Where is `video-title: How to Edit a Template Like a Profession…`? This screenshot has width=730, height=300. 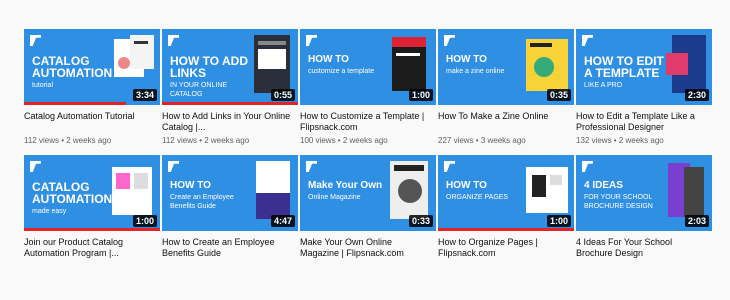
video-title: How to Edit a Template Like a Profession… is located at coordinates (644, 122).